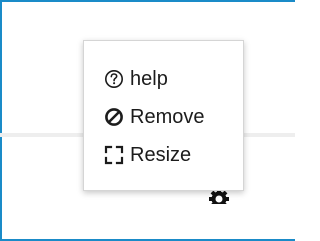 This screenshot has height=241, width=320. What do you see at coordinates (114, 155) in the screenshot?
I see `resize-expand-icon` at bounding box center [114, 155].